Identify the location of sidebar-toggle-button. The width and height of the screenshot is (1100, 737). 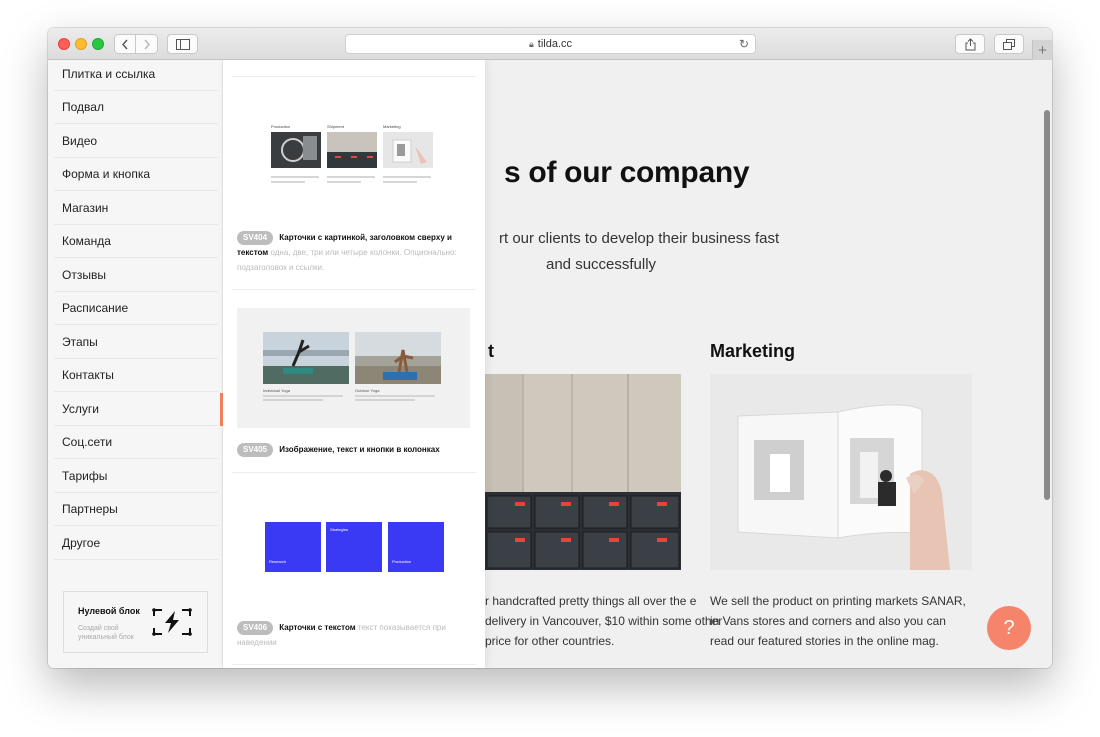
(182, 44).